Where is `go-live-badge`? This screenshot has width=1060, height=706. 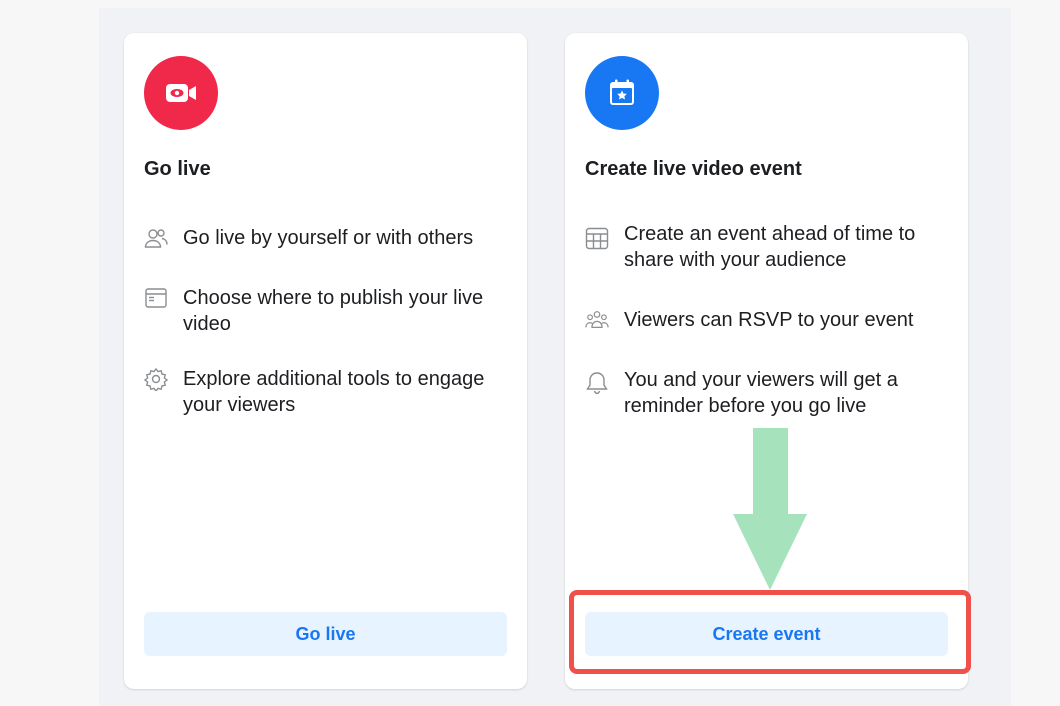
go-live-badge is located at coordinates (181, 93).